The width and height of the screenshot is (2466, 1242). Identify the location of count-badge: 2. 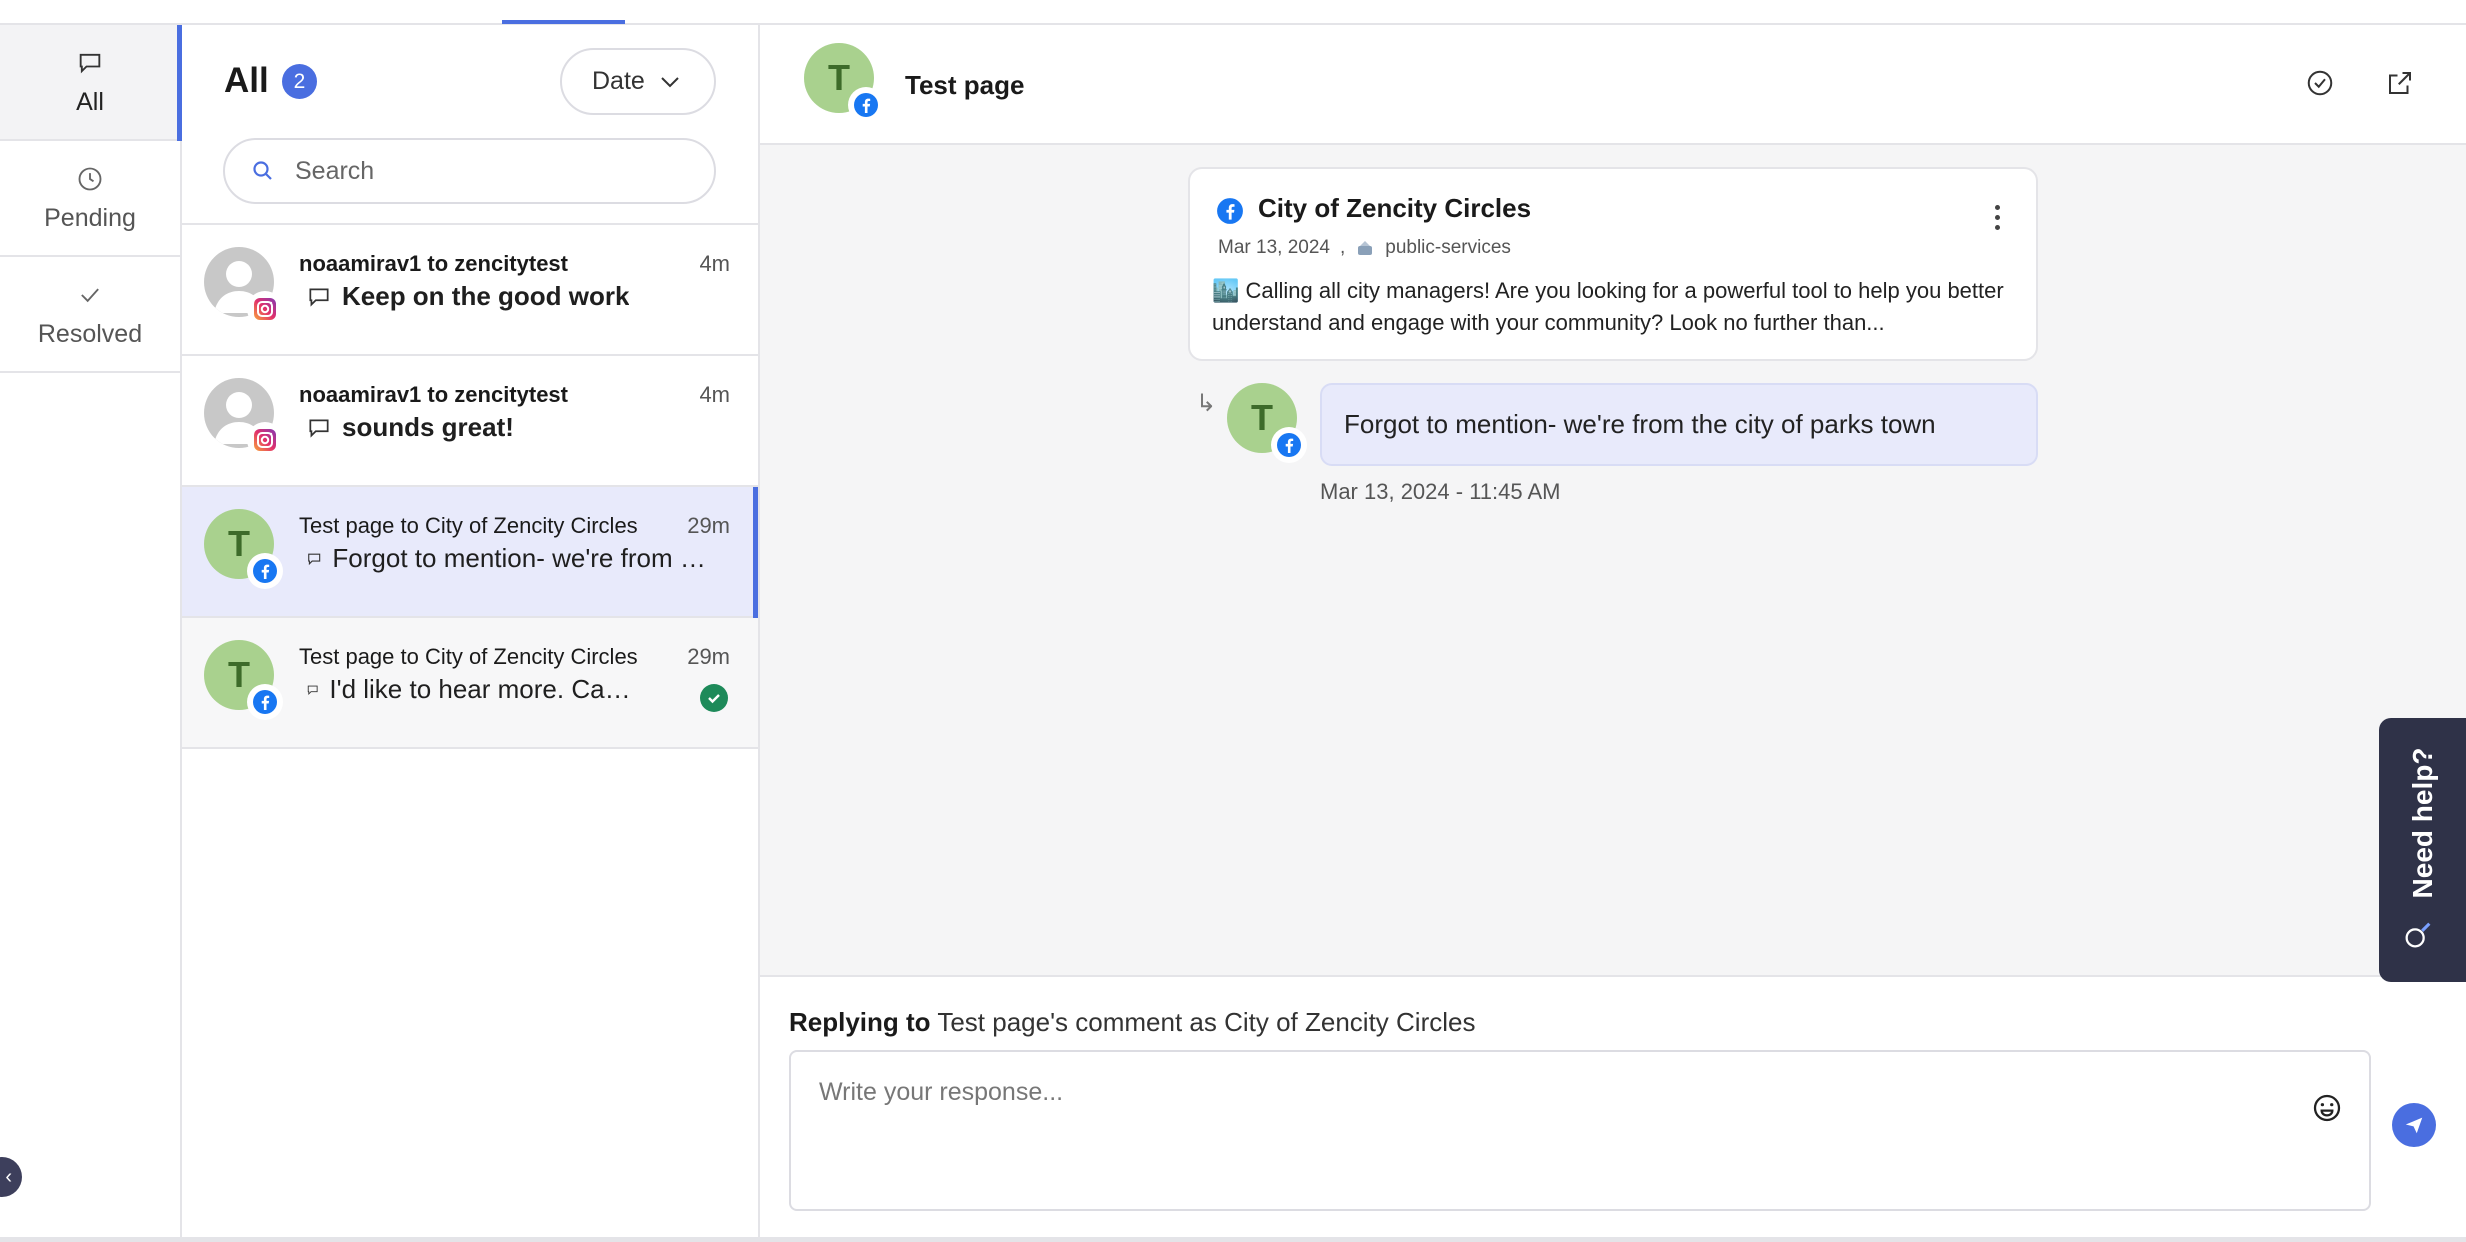
(299, 81).